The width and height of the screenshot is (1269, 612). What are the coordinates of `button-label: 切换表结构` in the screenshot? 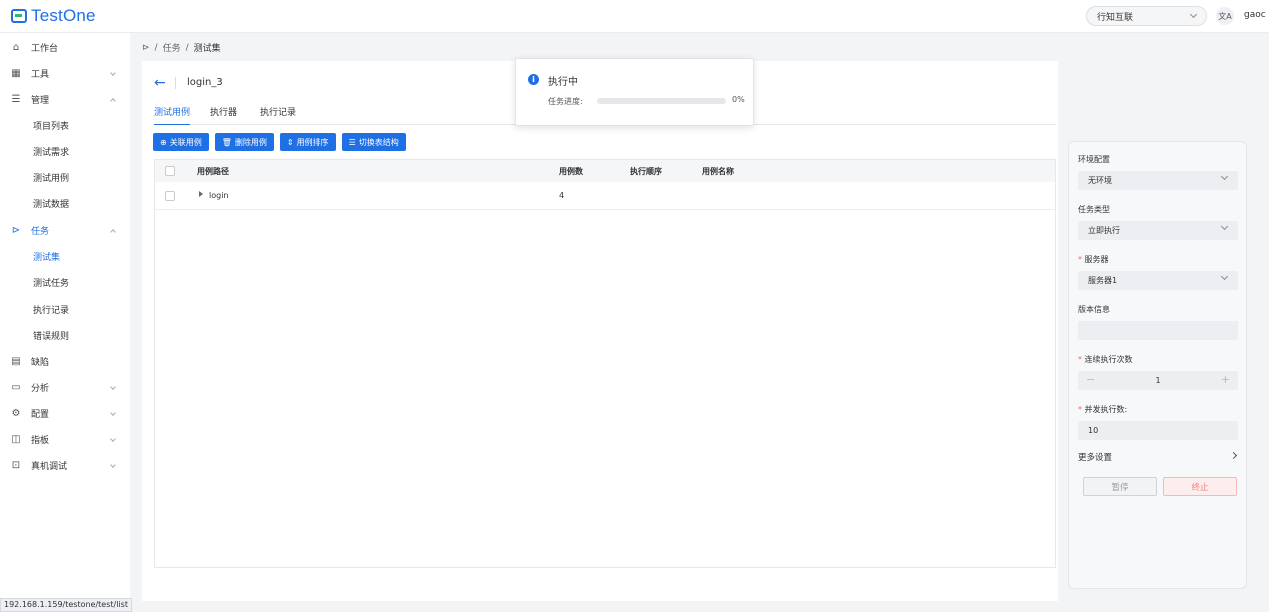 It's located at (378, 142).